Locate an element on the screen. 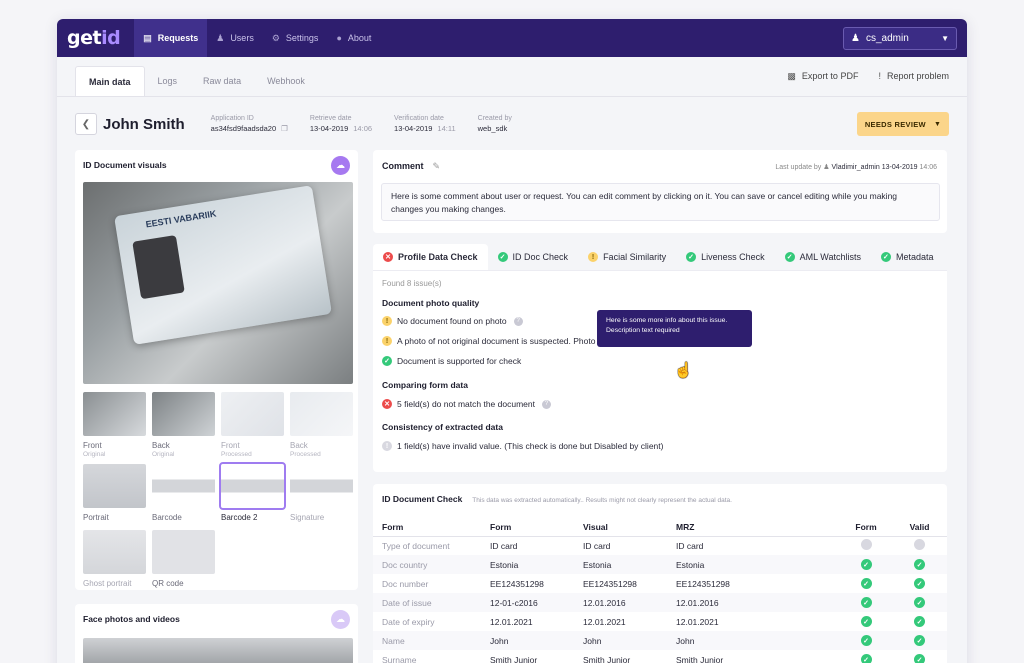 The height and width of the screenshot is (663, 1024). tab-logs: Logs is located at coordinates (168, 81).